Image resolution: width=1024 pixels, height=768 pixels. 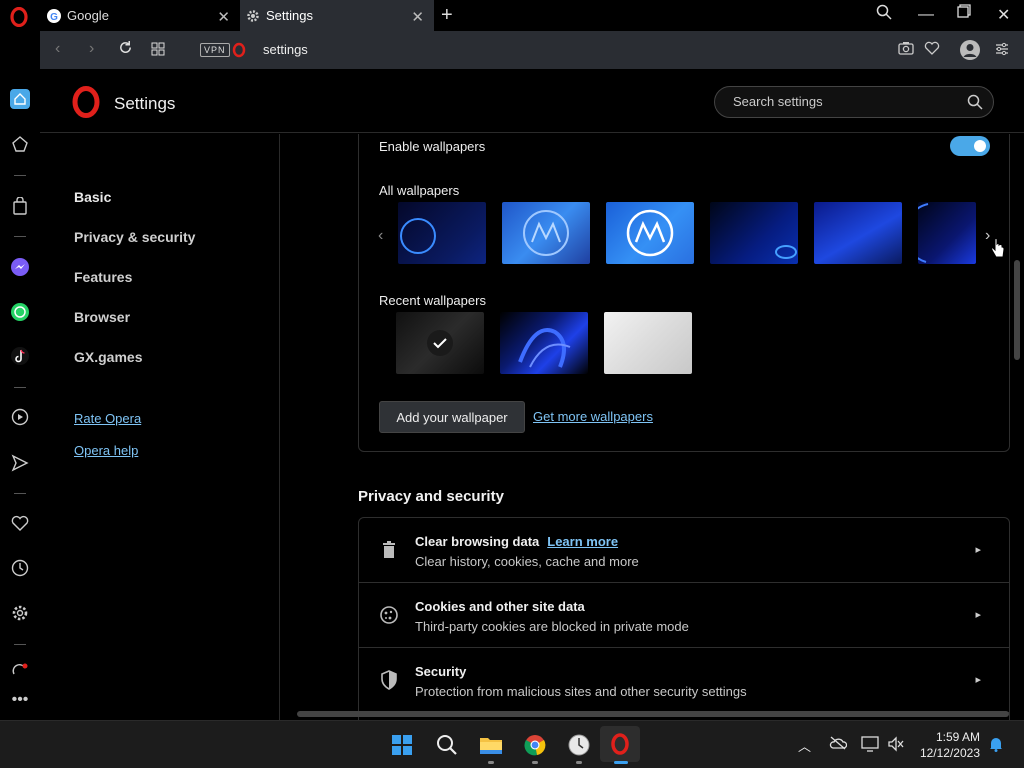 What do you see at coordinates (532, 101) in the screenshot?
I see `settings-header: Settings` at bounding box center [532, 101].